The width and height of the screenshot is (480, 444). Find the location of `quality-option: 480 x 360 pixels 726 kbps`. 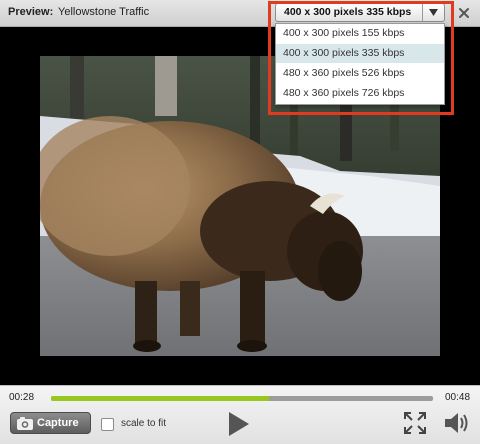

quality-option: 480 x 360 pixels 726 kbps is located at coordinates (360, 93).